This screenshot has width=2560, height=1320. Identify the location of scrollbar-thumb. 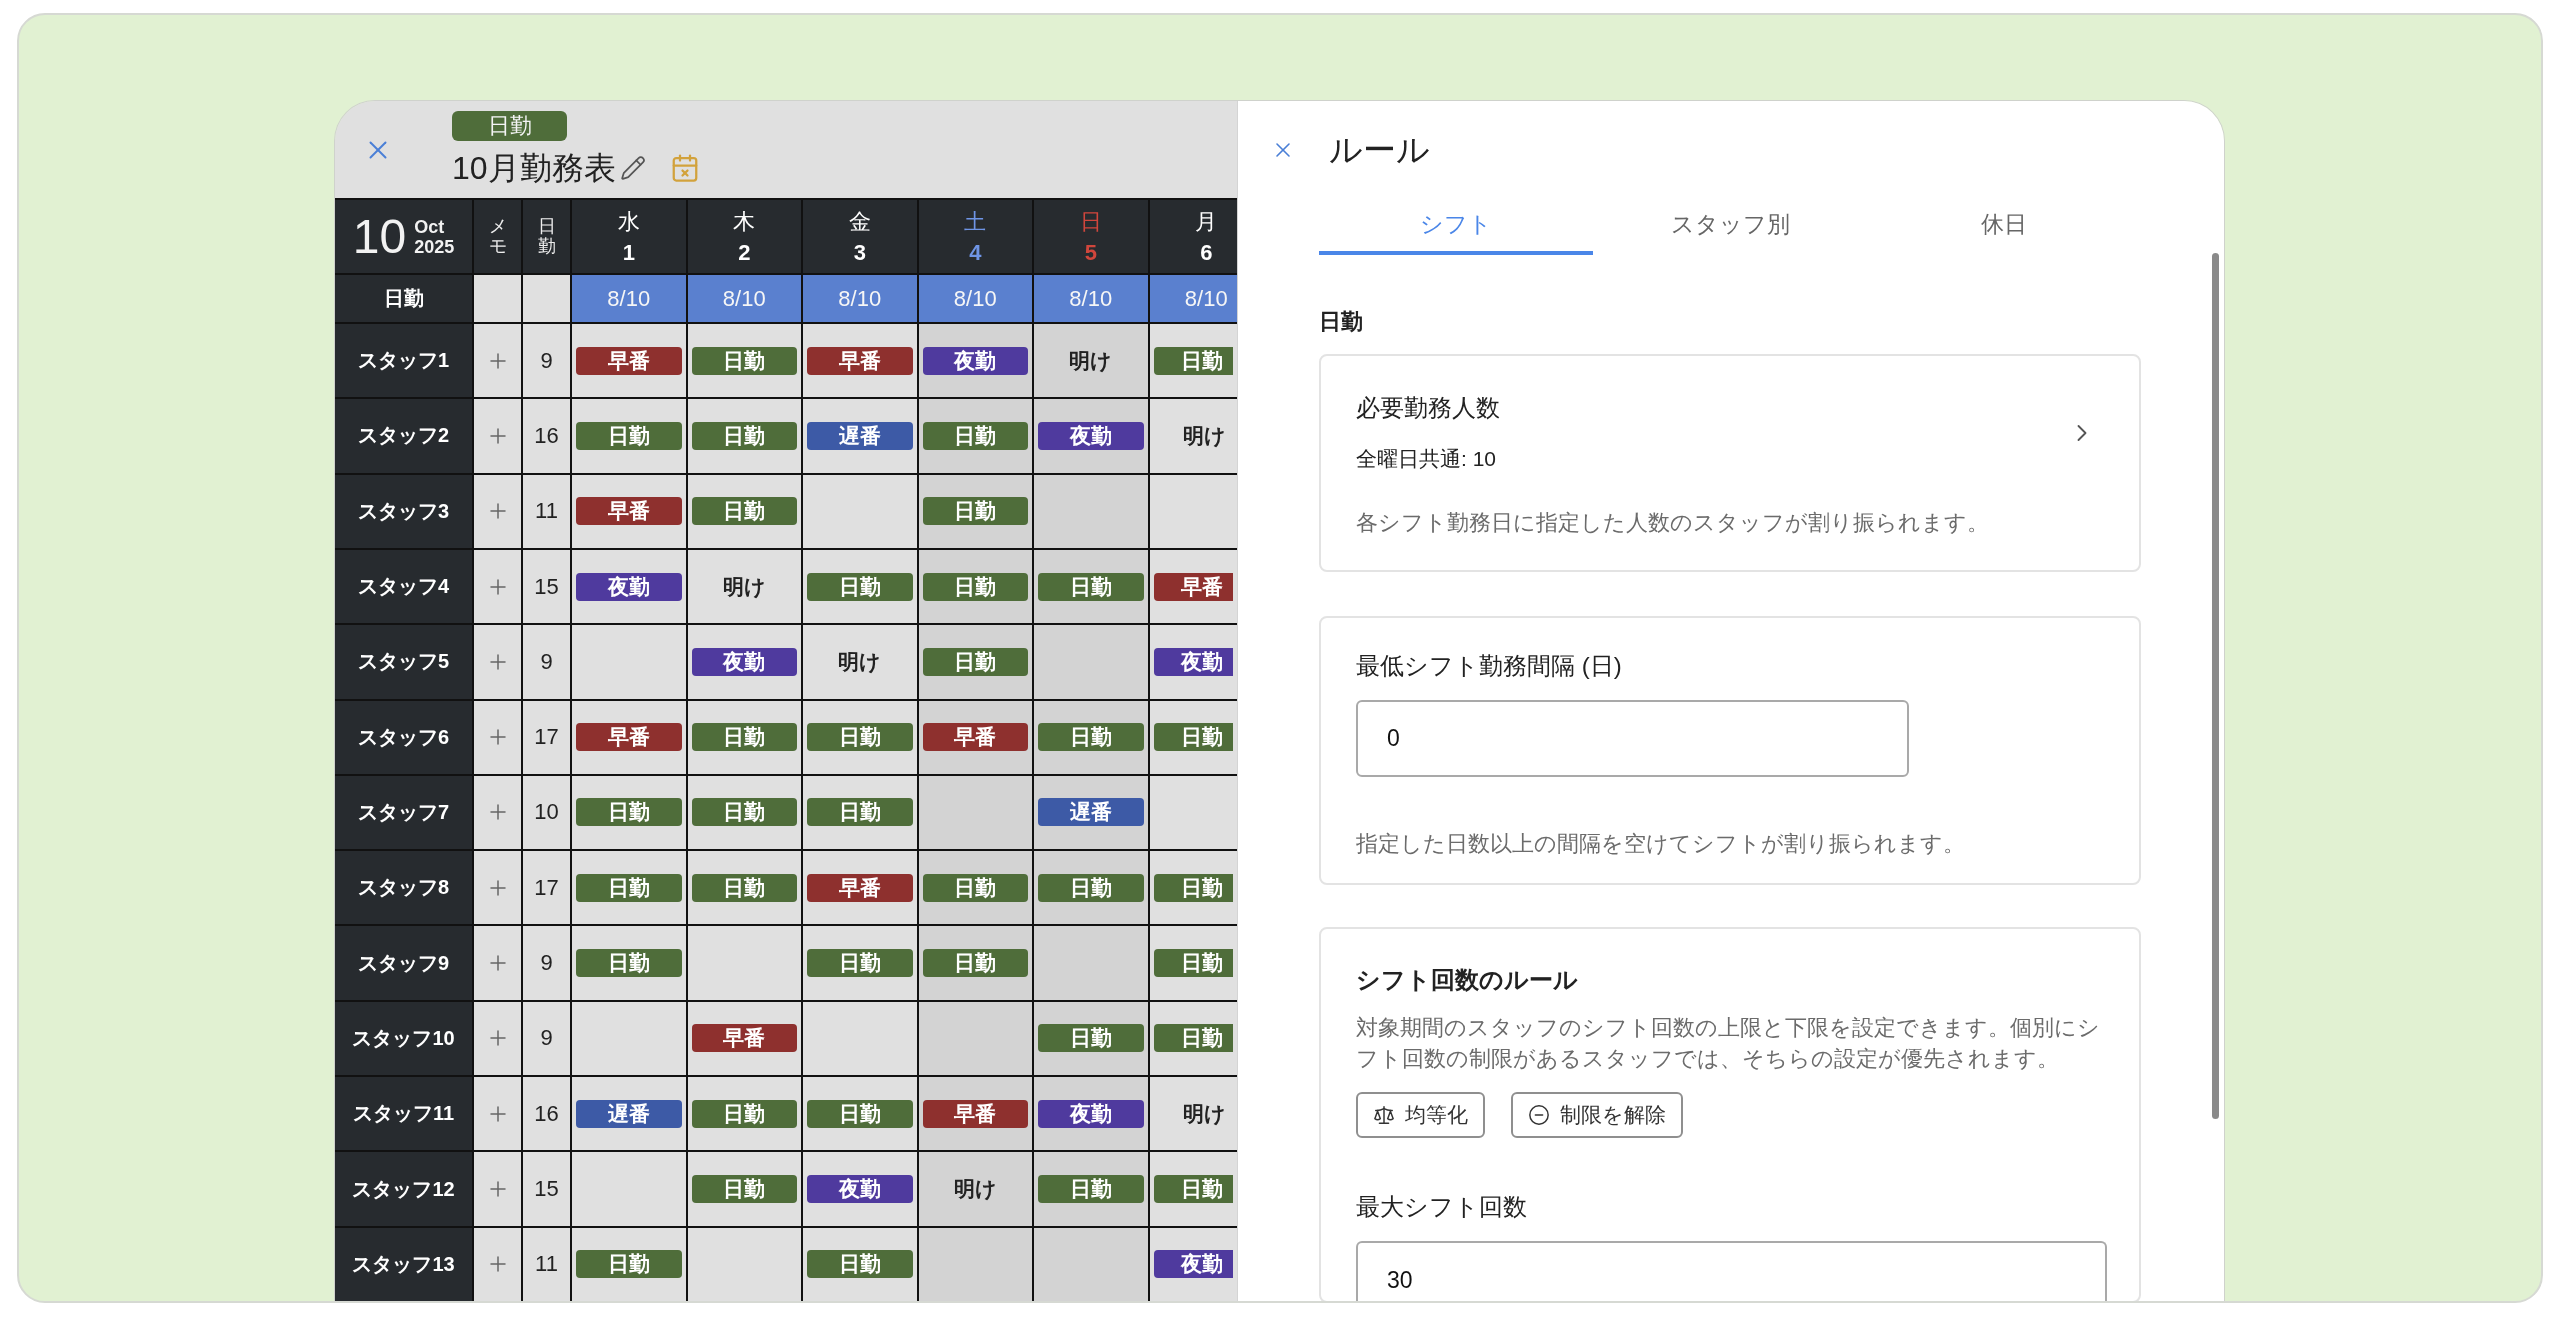
(2215, 686).